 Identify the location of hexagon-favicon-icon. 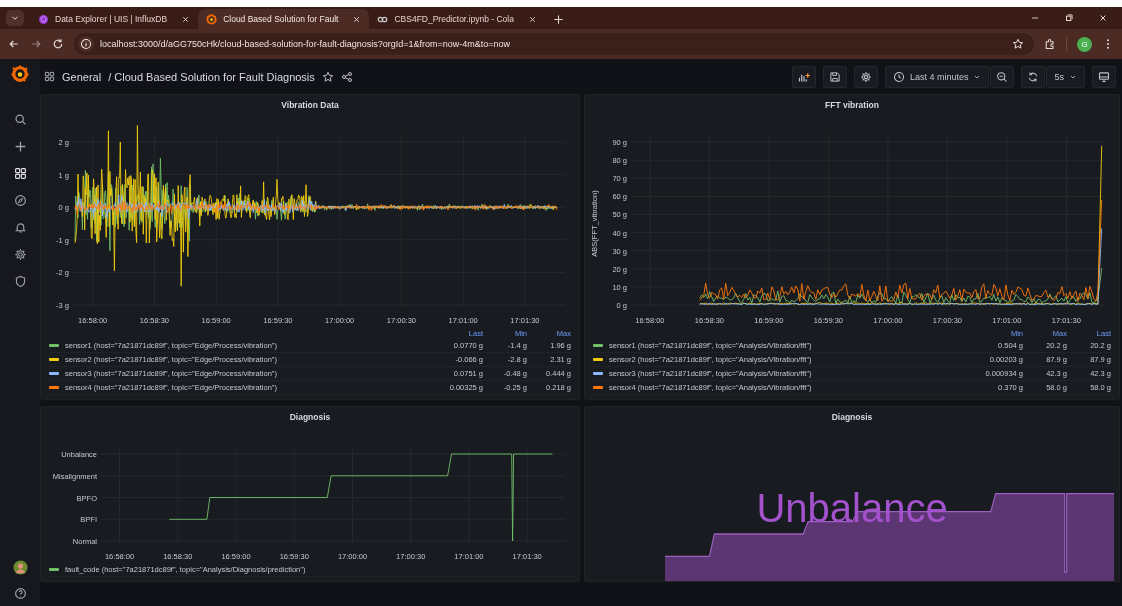
(43, 19).